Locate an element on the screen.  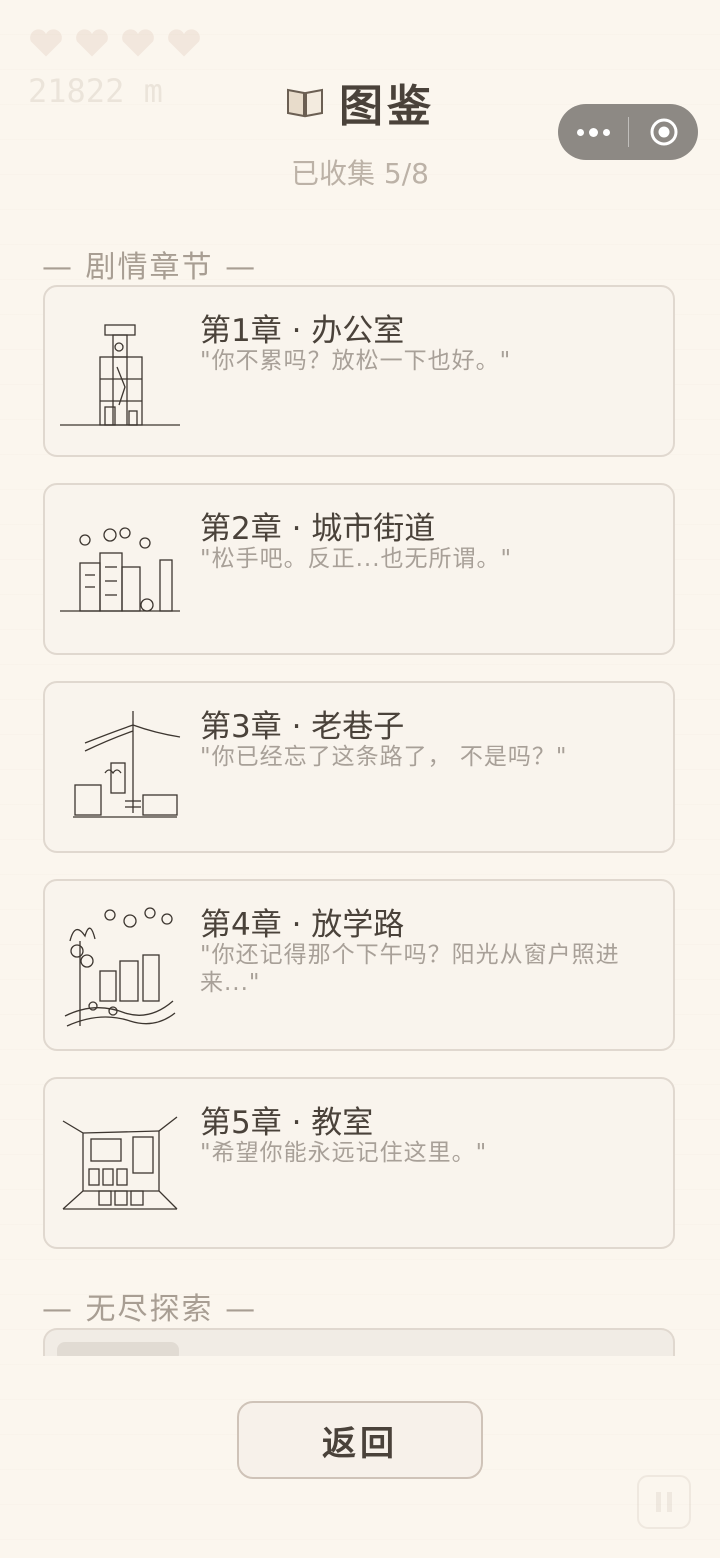
chapter-title: 第5章 · 教室 is located at coordinates (287, 1123).